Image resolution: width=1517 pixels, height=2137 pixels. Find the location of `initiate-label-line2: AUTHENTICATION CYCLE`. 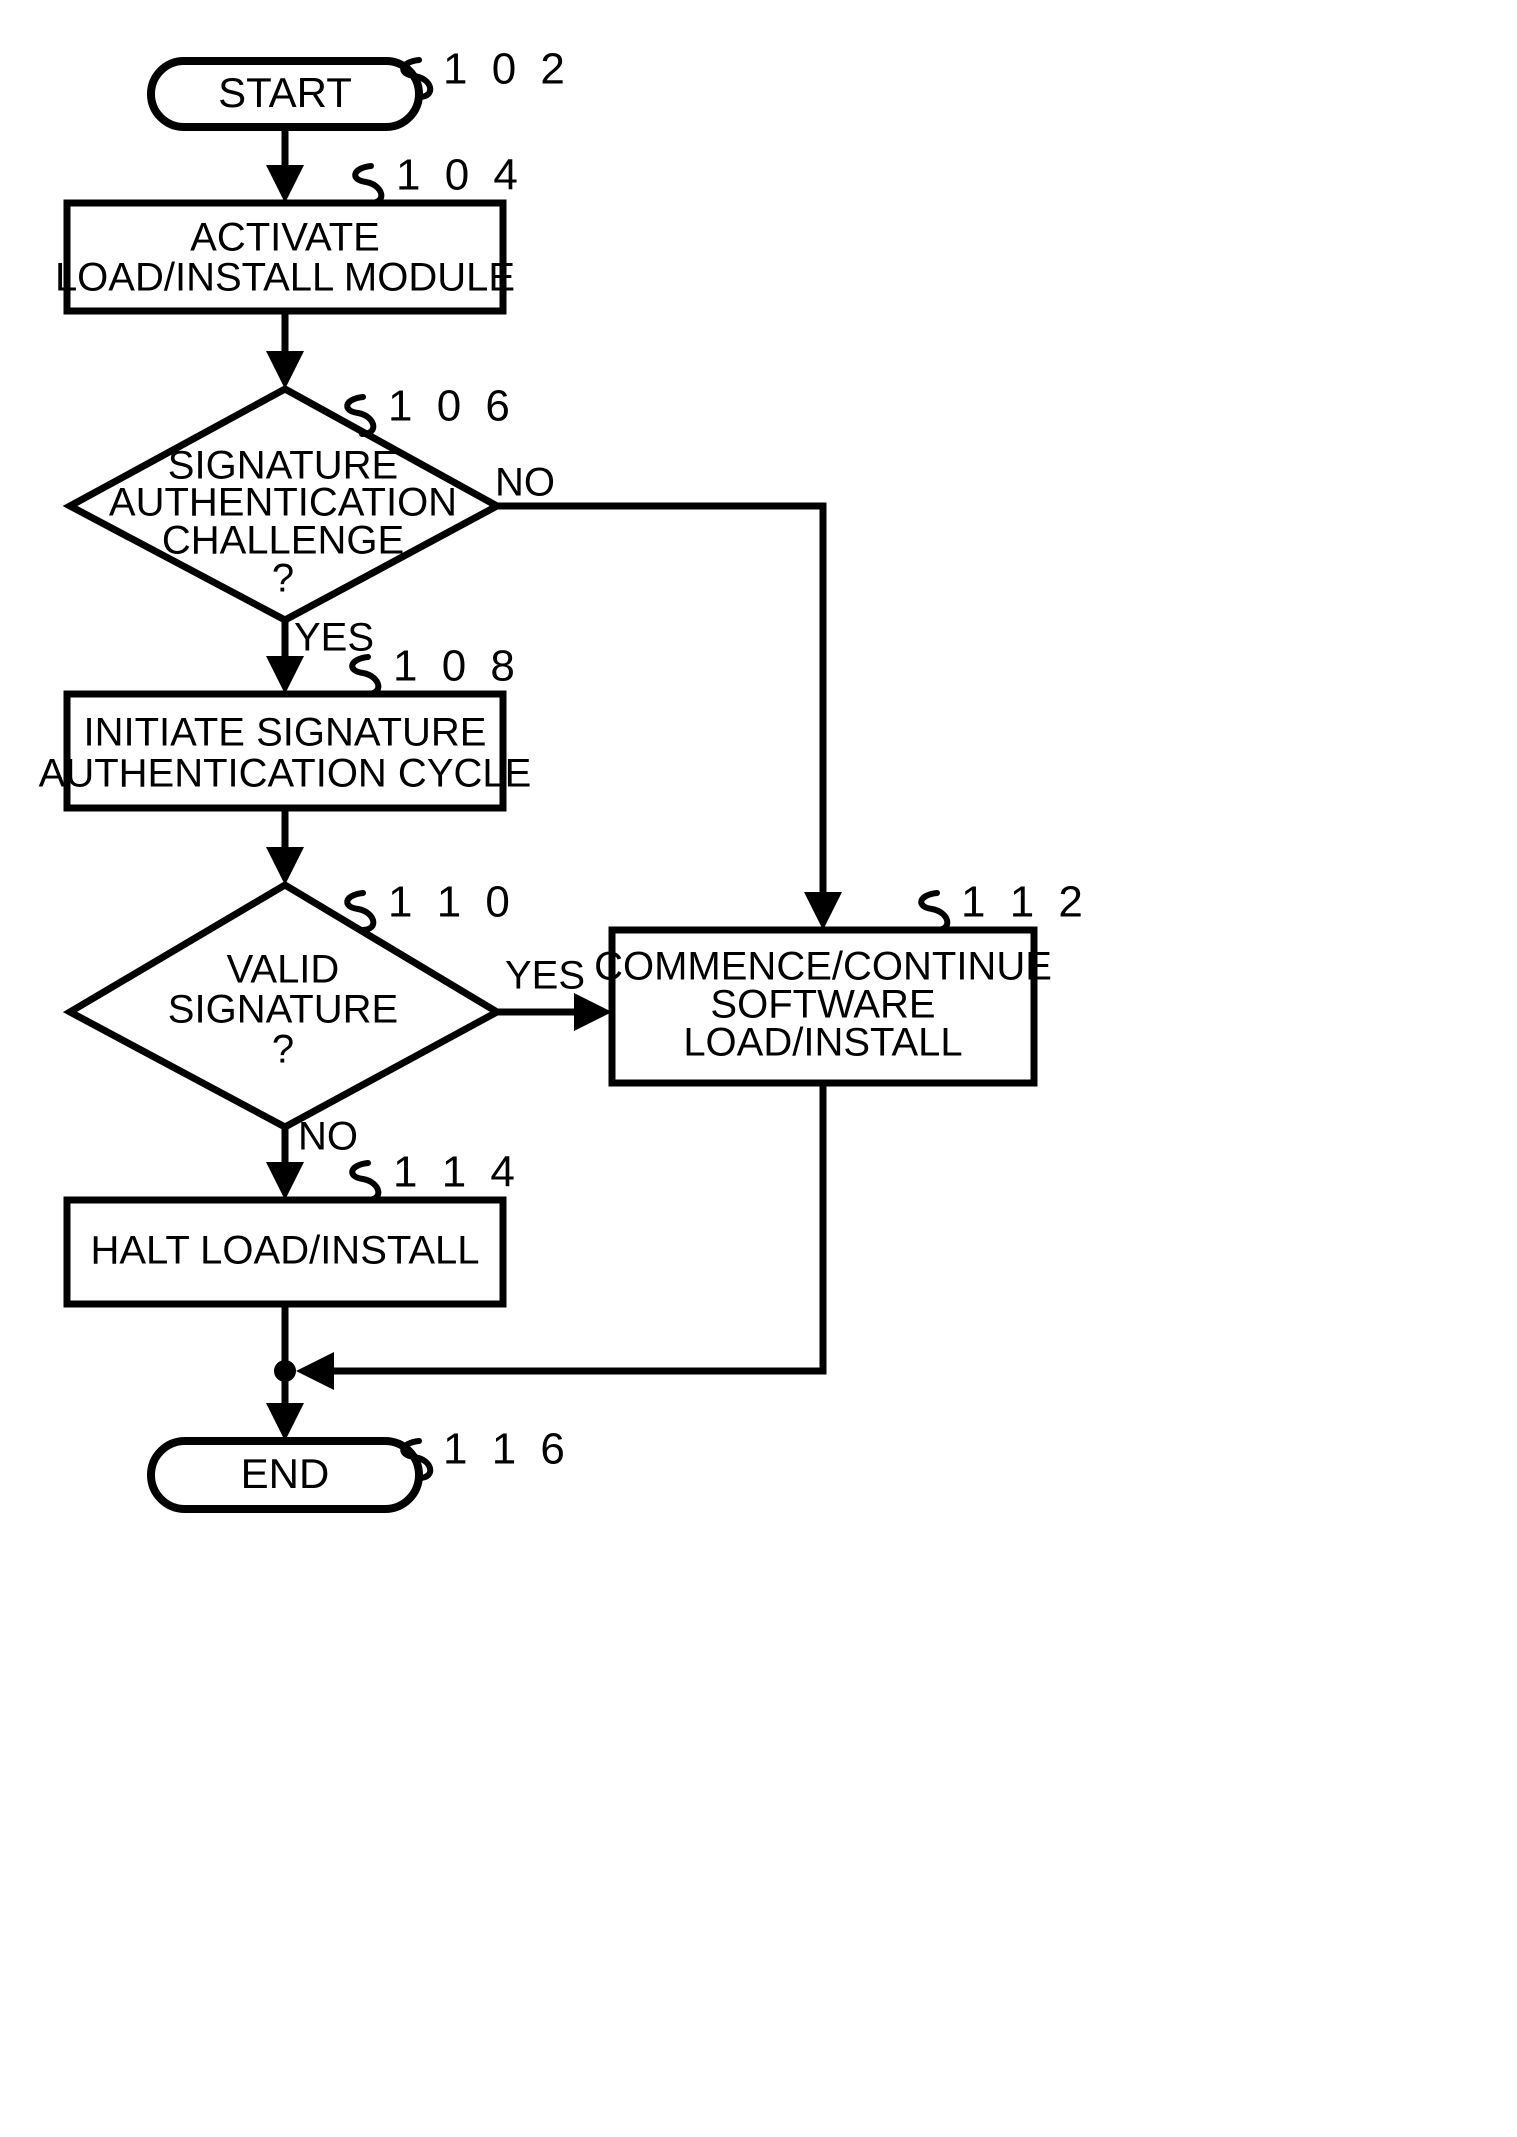

initiate-label-line2: AUTHENTICATION CYCLE is located at coordinates (285, 774).